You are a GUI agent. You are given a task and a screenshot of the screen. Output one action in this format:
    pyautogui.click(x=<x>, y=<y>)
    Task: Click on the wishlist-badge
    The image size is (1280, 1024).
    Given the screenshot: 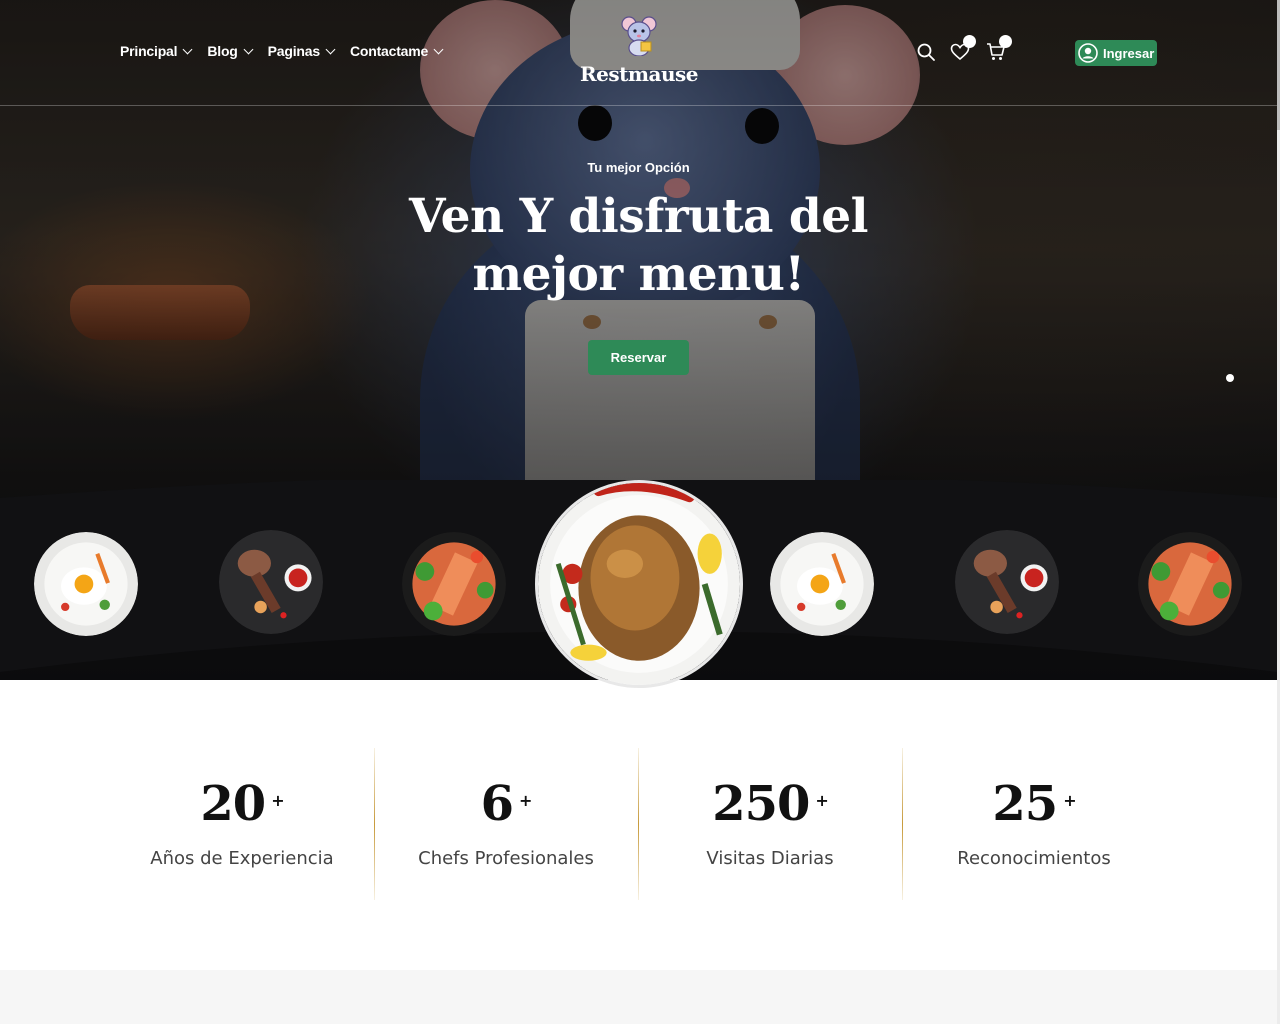 What is the action you would take?
    pyautogui.click(x=969, y=41)
    